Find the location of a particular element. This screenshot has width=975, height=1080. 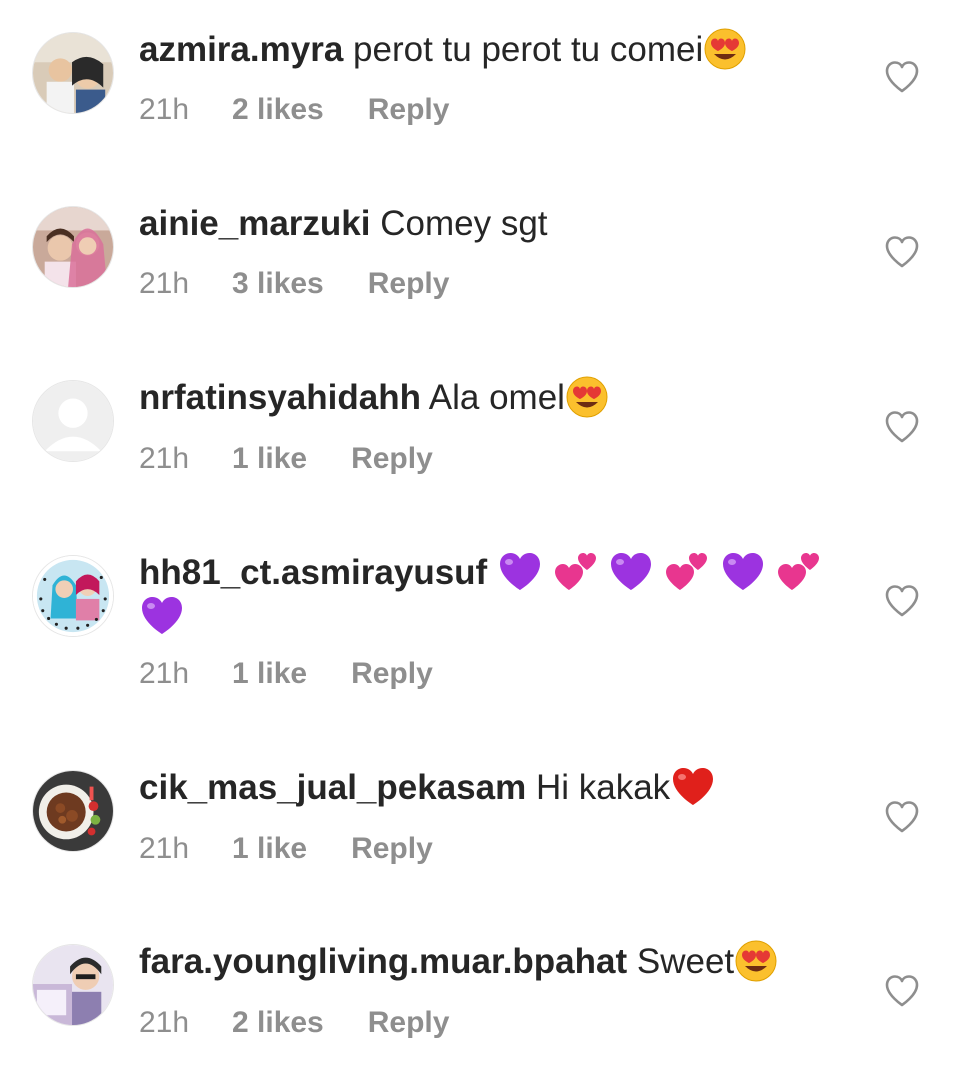

comment-text: cik_mas_jual_pekasam Hi kakak is located at coordinates (492, 788).